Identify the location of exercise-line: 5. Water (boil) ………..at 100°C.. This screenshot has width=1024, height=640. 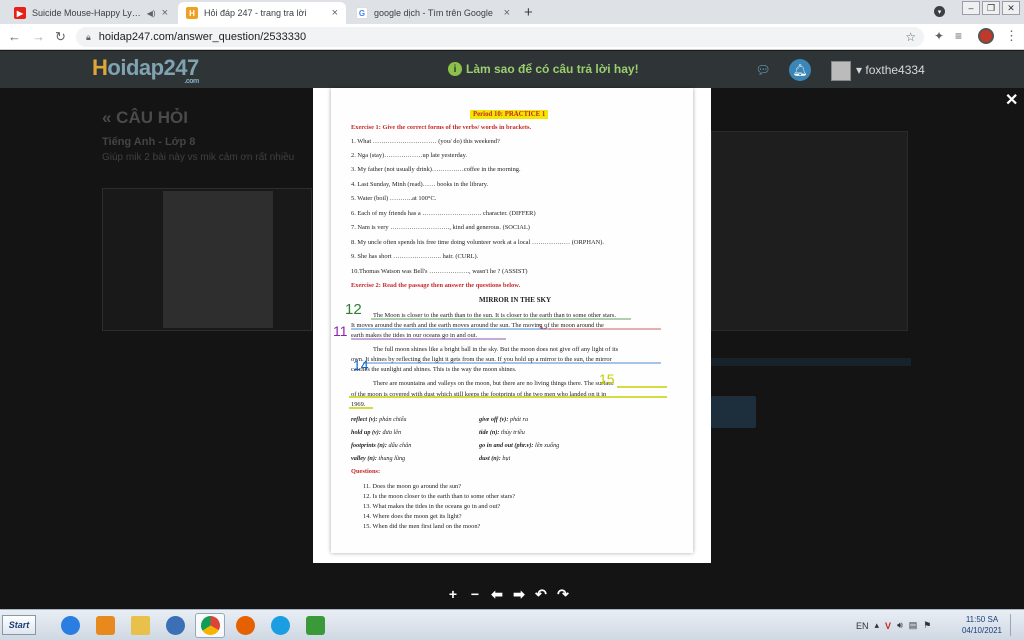
(394, 198).